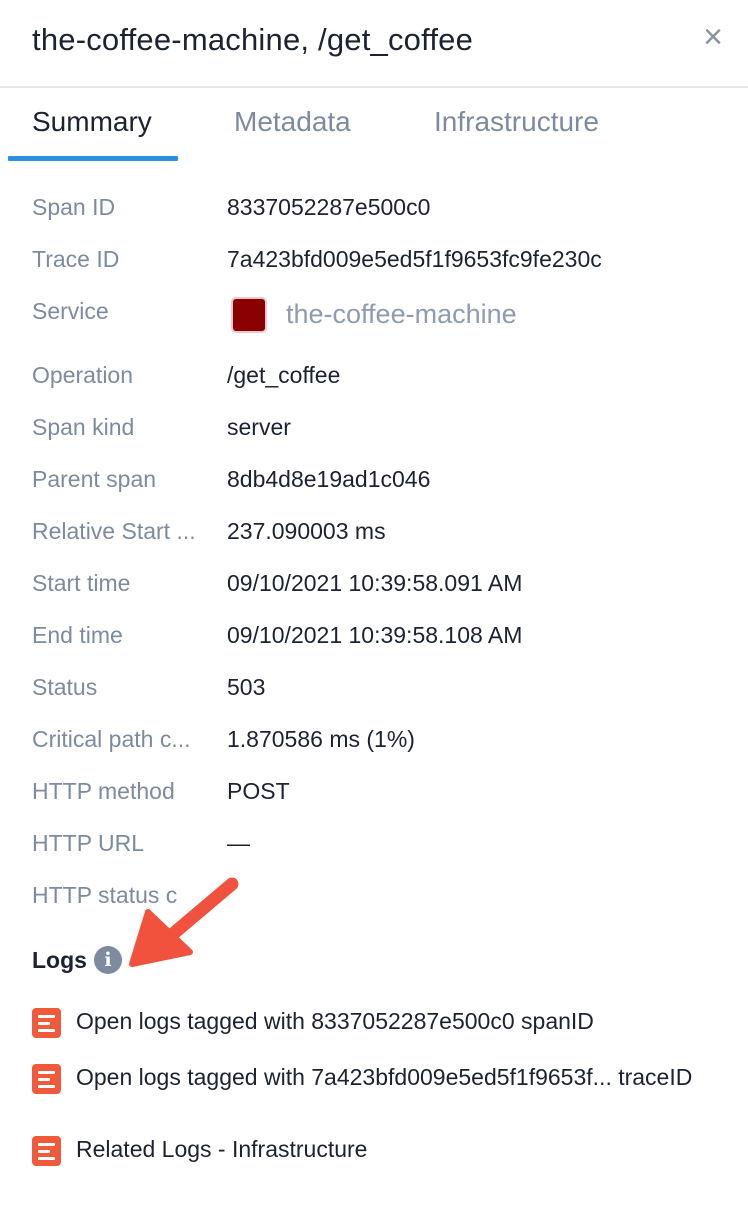 This screenshot has width=748, height=1226. I want to click on tab-infrastructure: Infrastructure, so click(516, 122).